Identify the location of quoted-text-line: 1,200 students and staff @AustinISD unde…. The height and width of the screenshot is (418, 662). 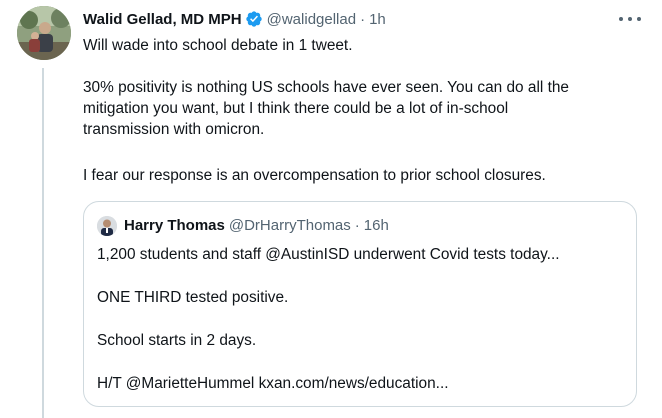
(328, 254).